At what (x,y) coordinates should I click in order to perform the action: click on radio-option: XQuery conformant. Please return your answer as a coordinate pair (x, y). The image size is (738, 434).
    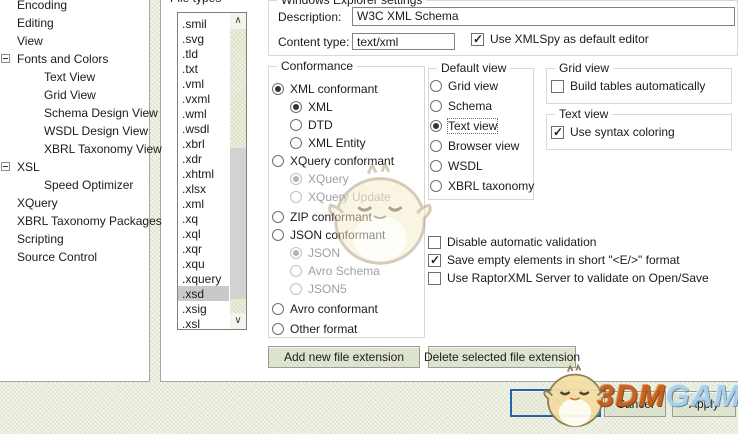
    Looking at the image, I should click on (346, 161).